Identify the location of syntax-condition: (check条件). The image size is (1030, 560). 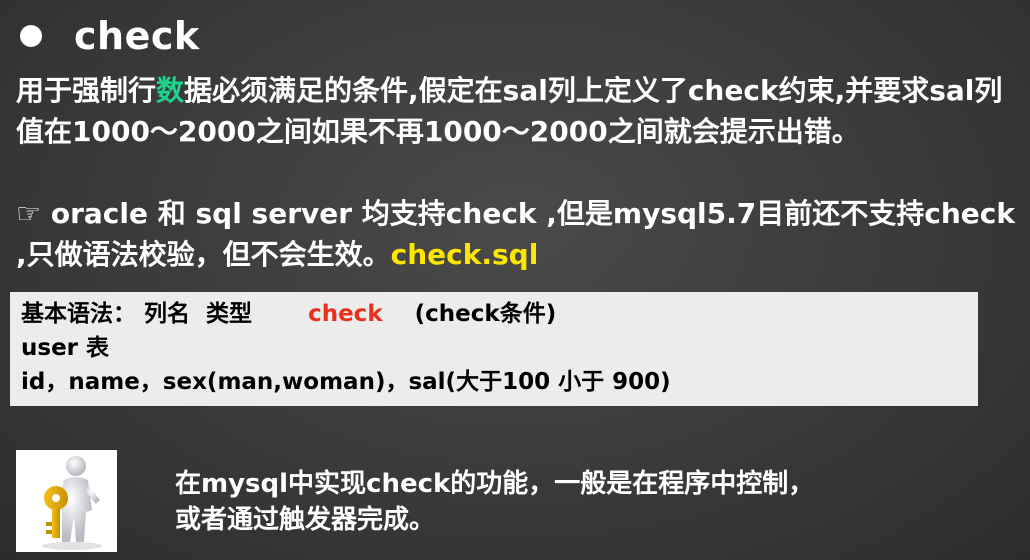
(469, 314).